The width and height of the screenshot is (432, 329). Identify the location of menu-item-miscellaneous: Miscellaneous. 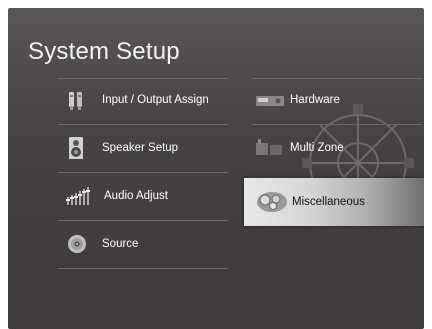
(309, 202).